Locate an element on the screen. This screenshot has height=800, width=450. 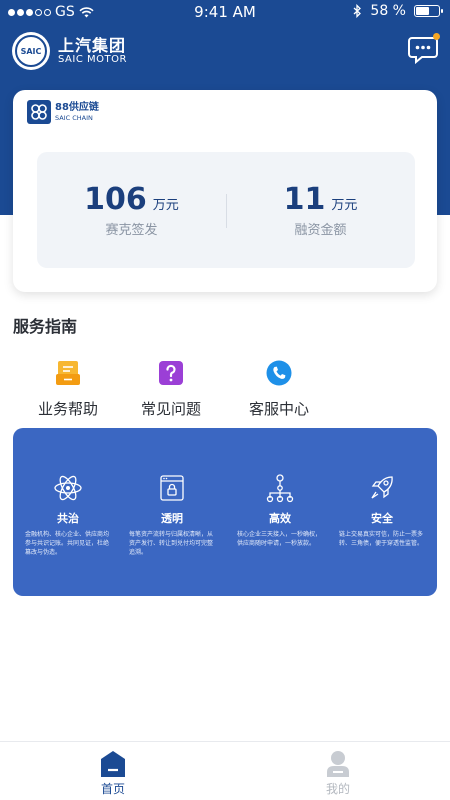
brand-name-cn: 上汽集团 is located at coordinates (92, 45).